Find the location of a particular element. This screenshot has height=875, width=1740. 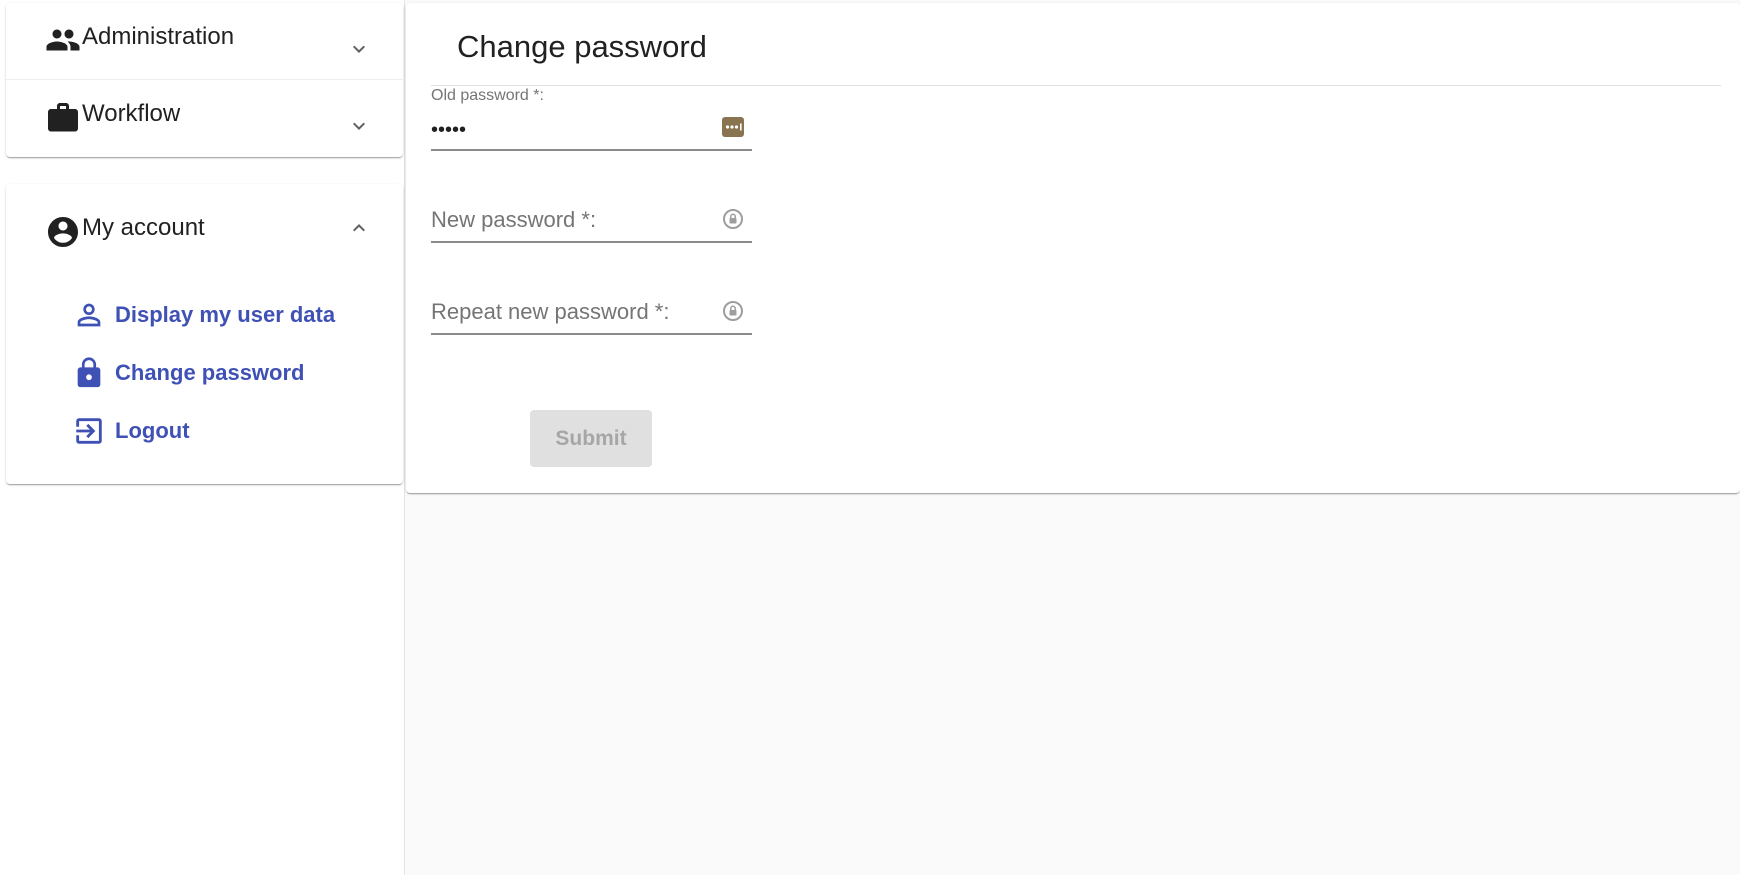

account-item-change-password: Change password is located at coordinates (188, 373).